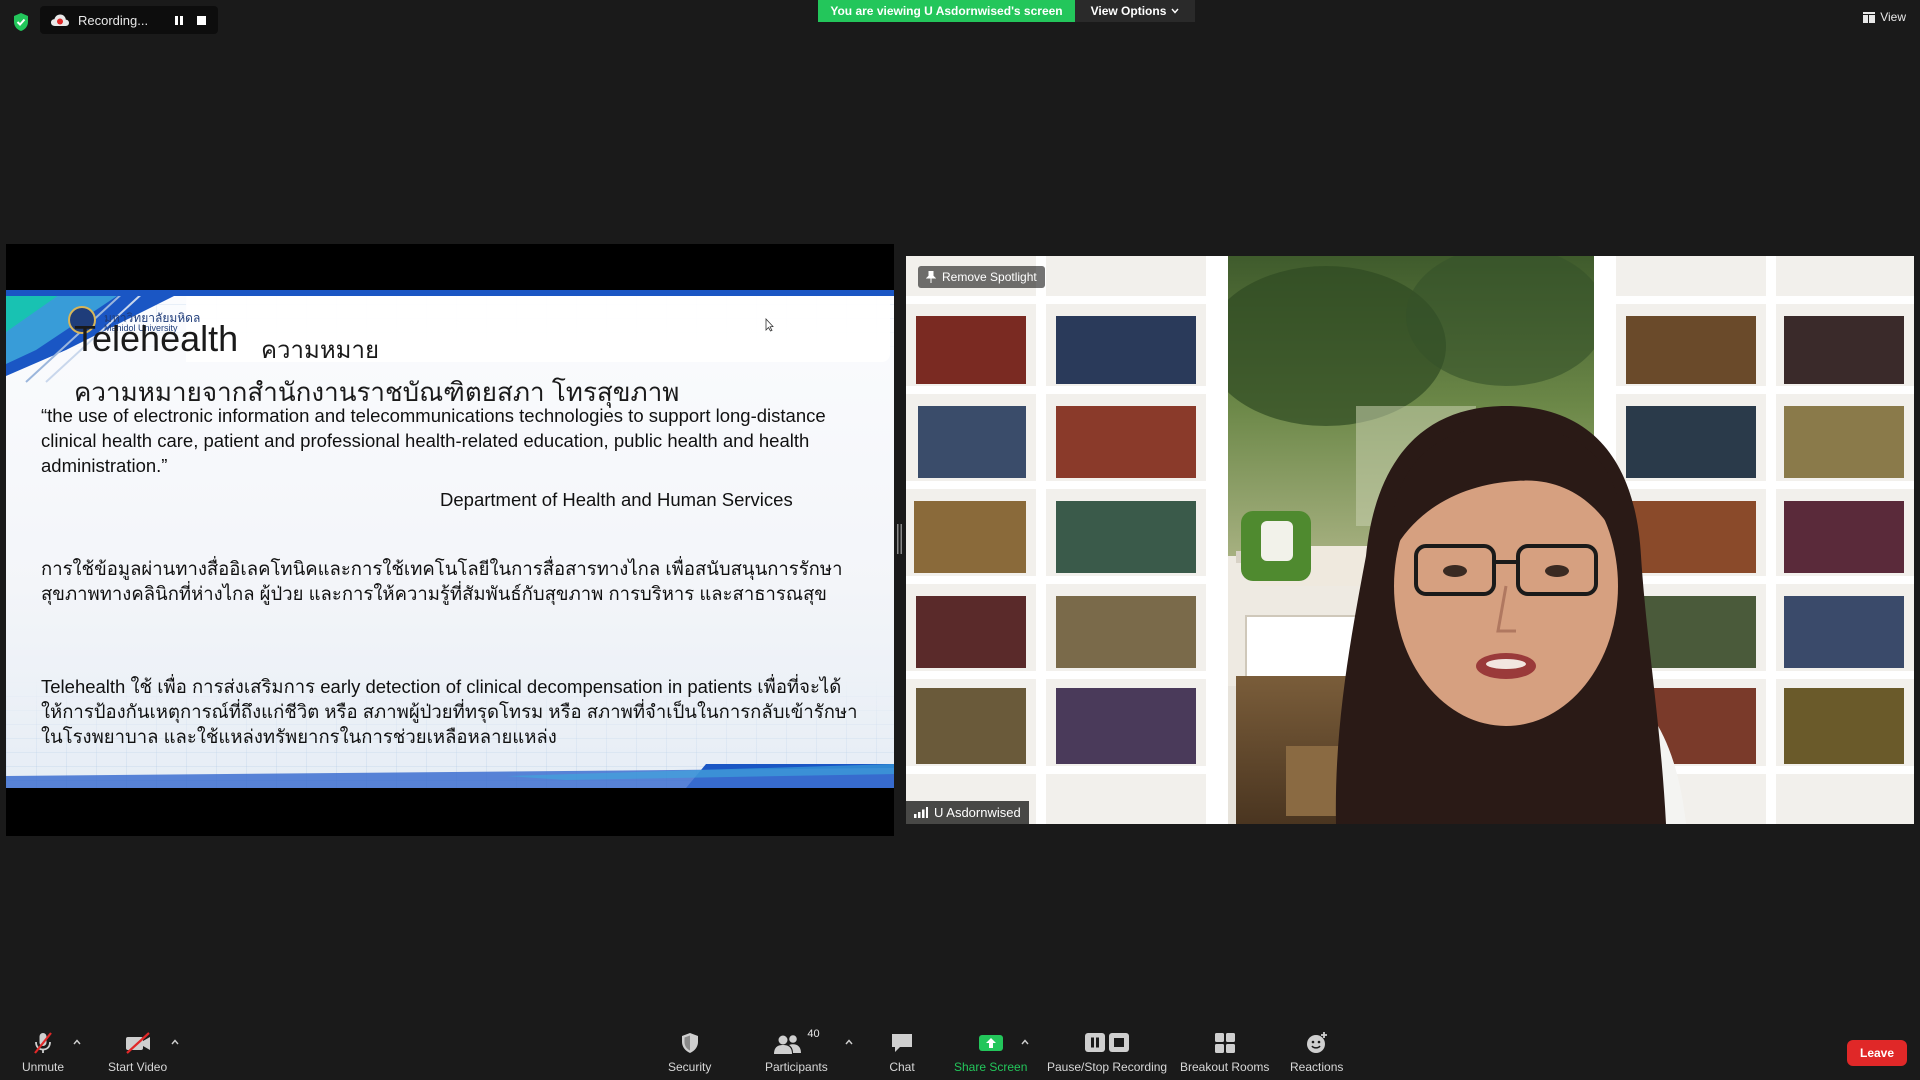  I want to click on chat-icon, so click(902, 1043).